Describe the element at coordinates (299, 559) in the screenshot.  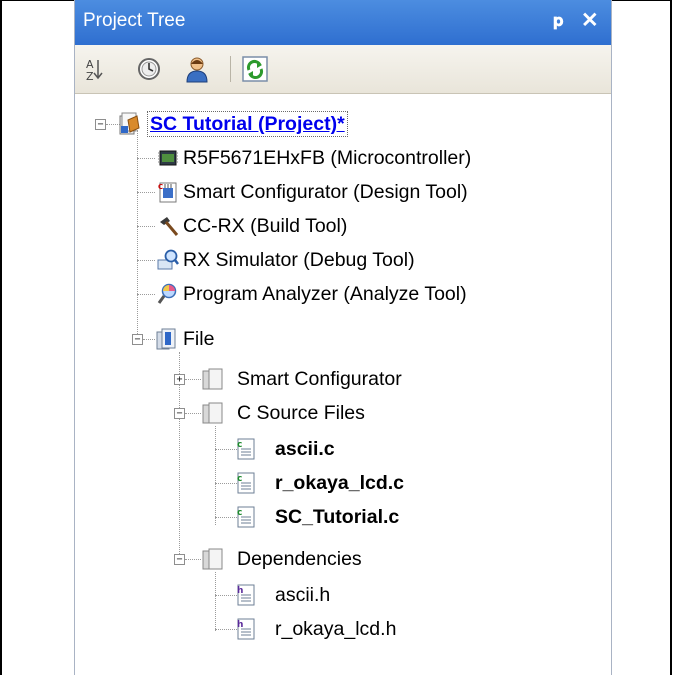
I see `tree-folder-dependencies: Dependencies` at that location.